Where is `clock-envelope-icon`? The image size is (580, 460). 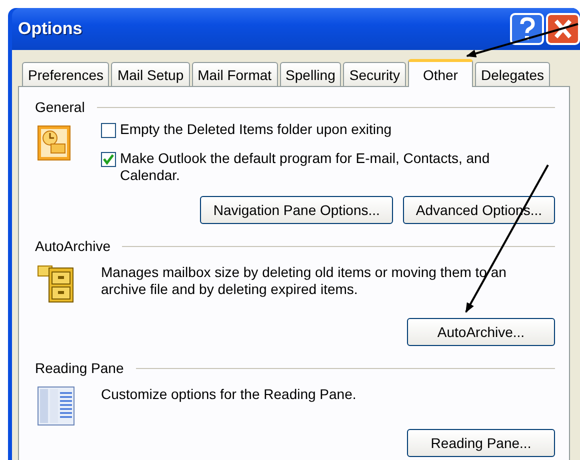
clock-envelope-icon is located at coordinates (54, 143).